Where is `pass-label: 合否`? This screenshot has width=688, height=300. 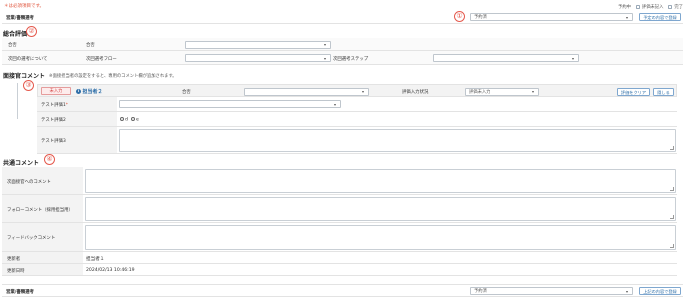
pass-label: 合否 is located at coordinates (186, 92).